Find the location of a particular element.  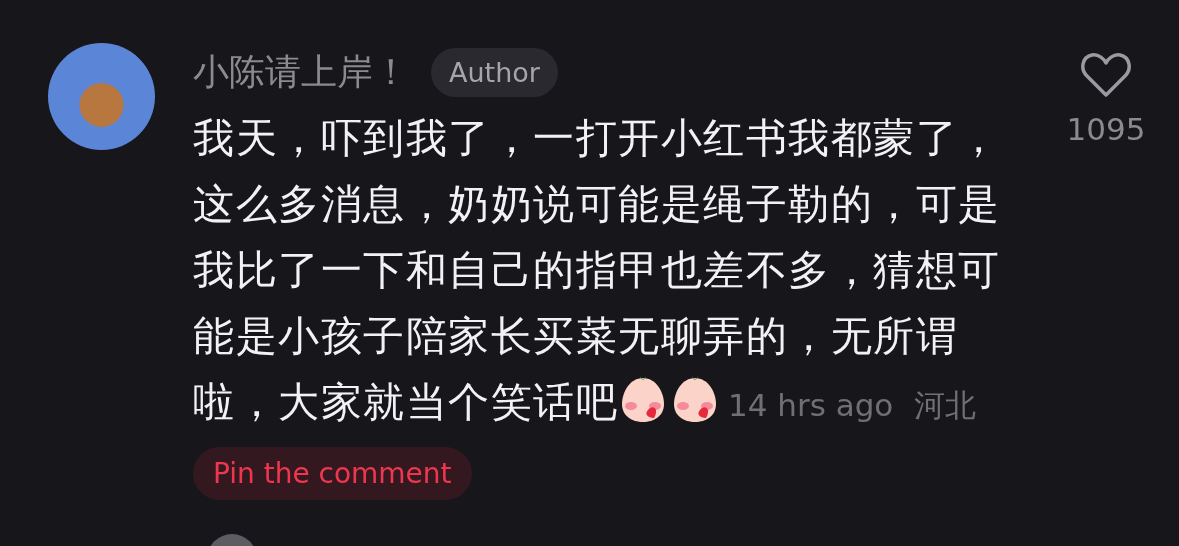

author-badge: Author is located at coordinates (494, 72).